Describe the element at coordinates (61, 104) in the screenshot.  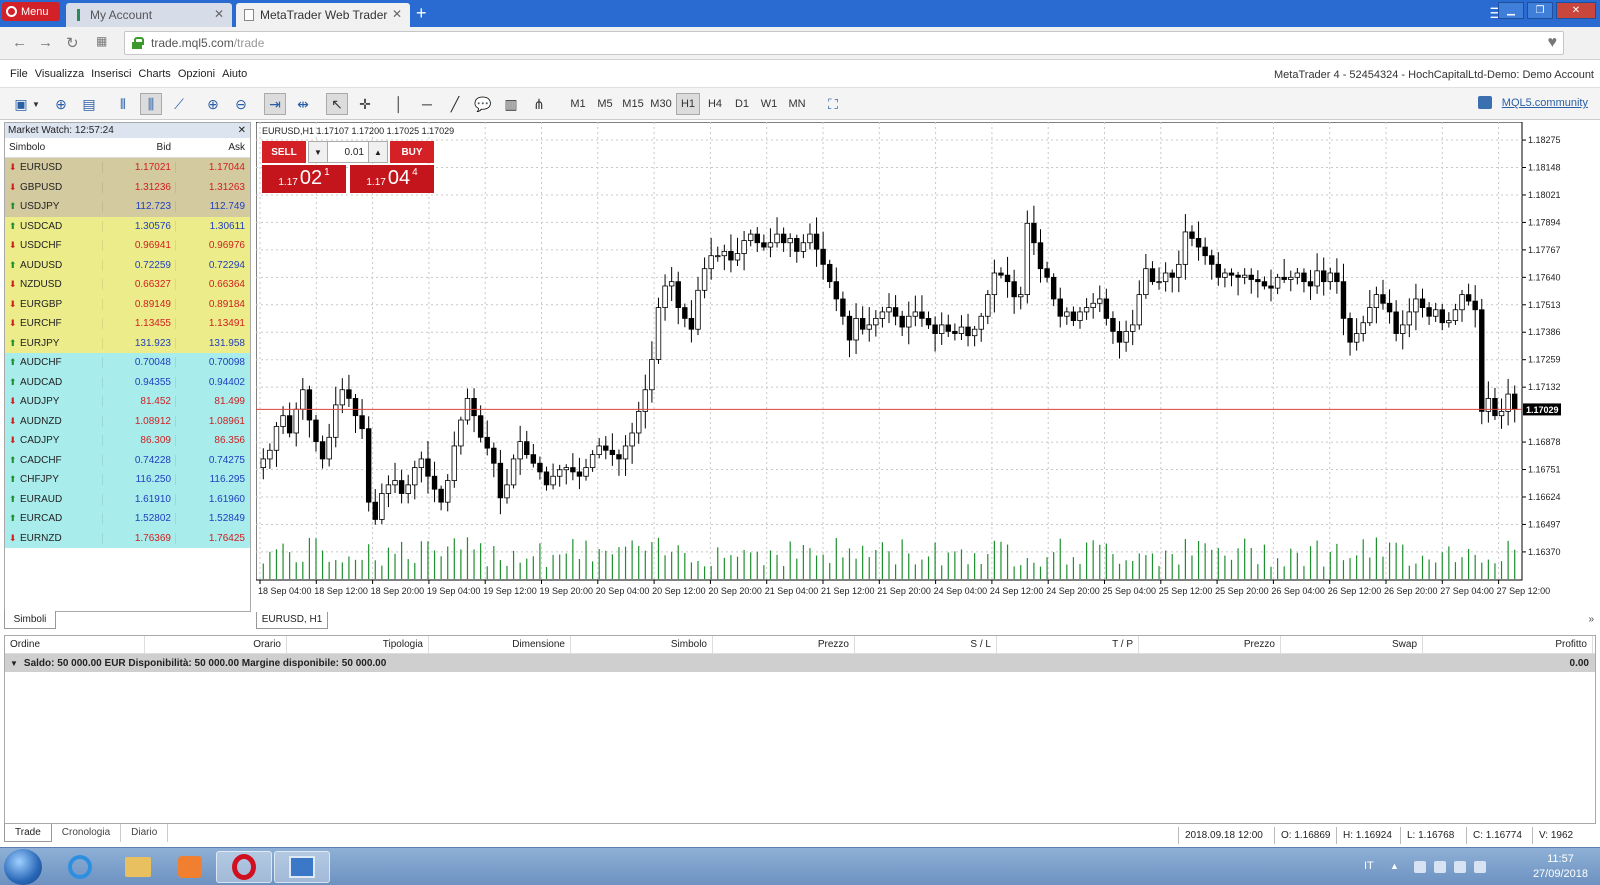
I see `new-order-icon: ⊕` at that location.